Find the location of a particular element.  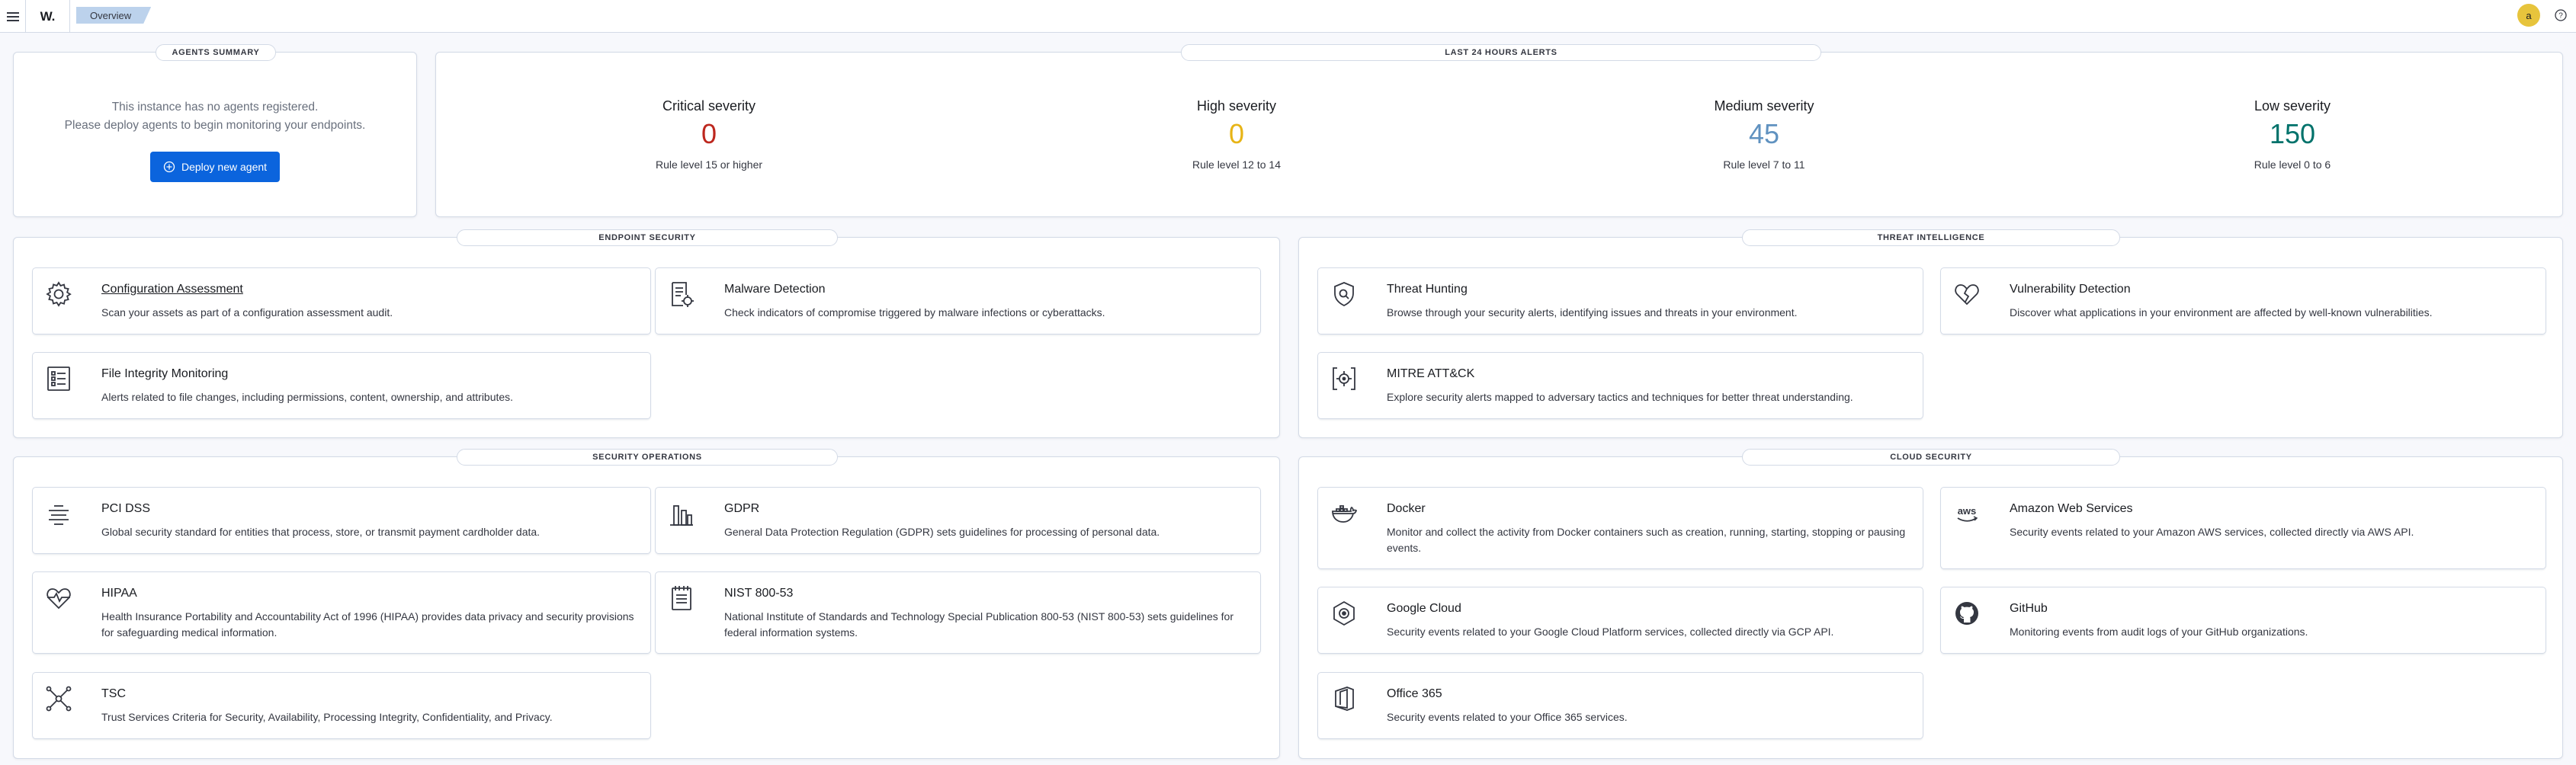

deploy-new-agent-button: Deploy new agent is located at coordinates (215, 167).